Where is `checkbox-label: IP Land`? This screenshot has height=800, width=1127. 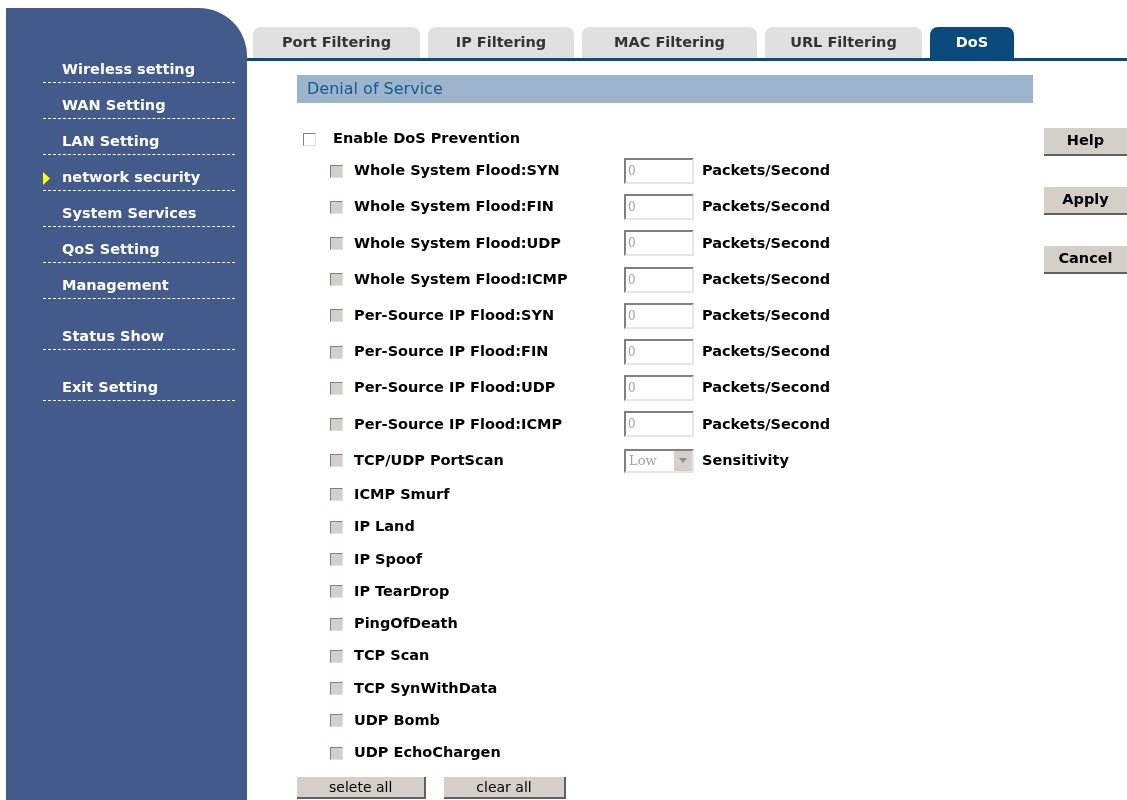 checkbox-label: IP Land is located at coordinates (385, 527).